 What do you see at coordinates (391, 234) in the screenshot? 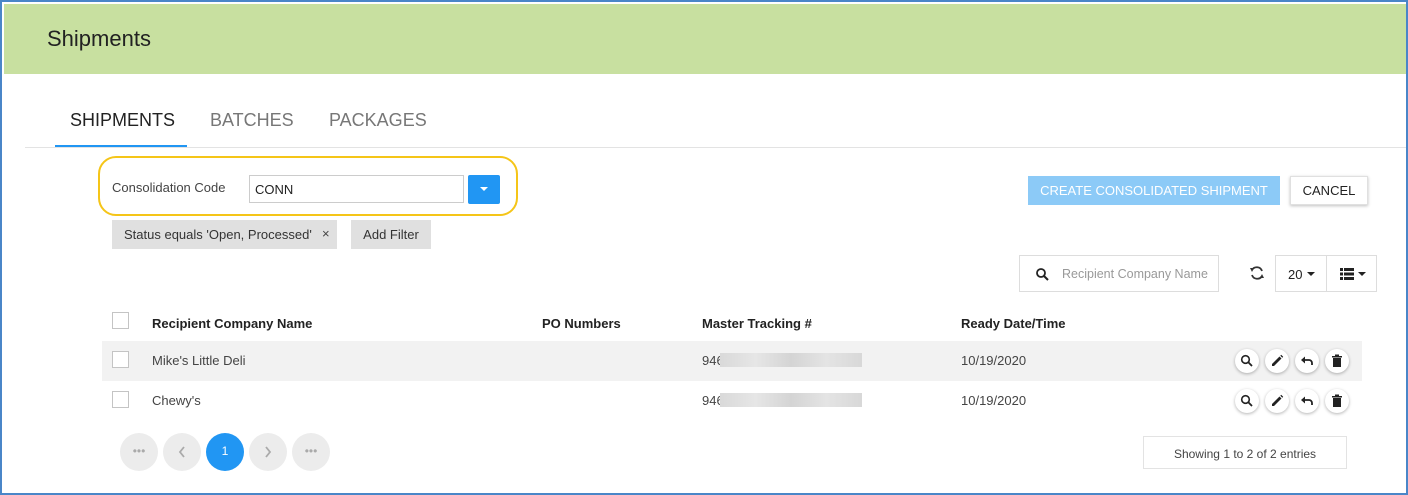
I see `add-filter-button: Add Filter` at bounding box center [391, 234].